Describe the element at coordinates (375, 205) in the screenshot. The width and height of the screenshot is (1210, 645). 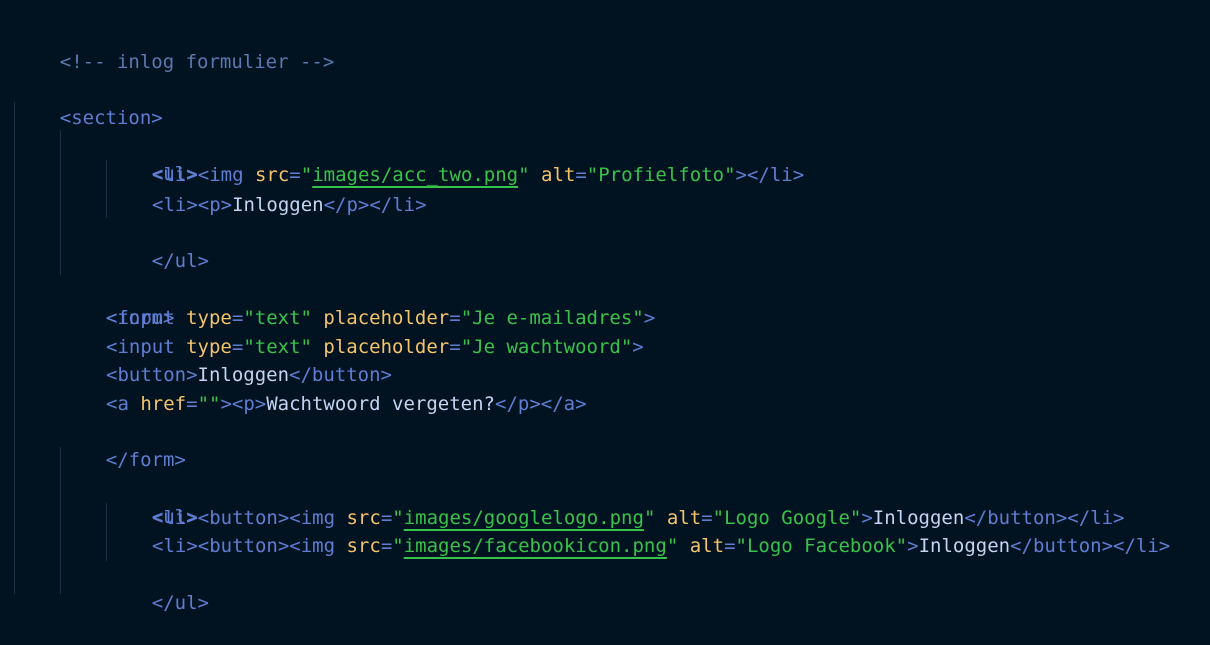
I see `p-li-close-tag: </p></li>` at that location.